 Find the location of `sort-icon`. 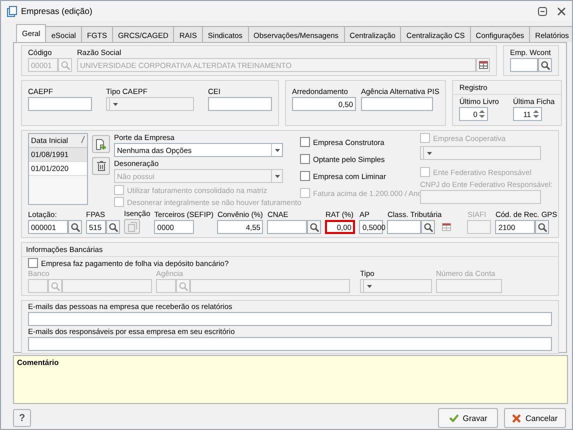

sort-icon is located at coordinates (83, 139).